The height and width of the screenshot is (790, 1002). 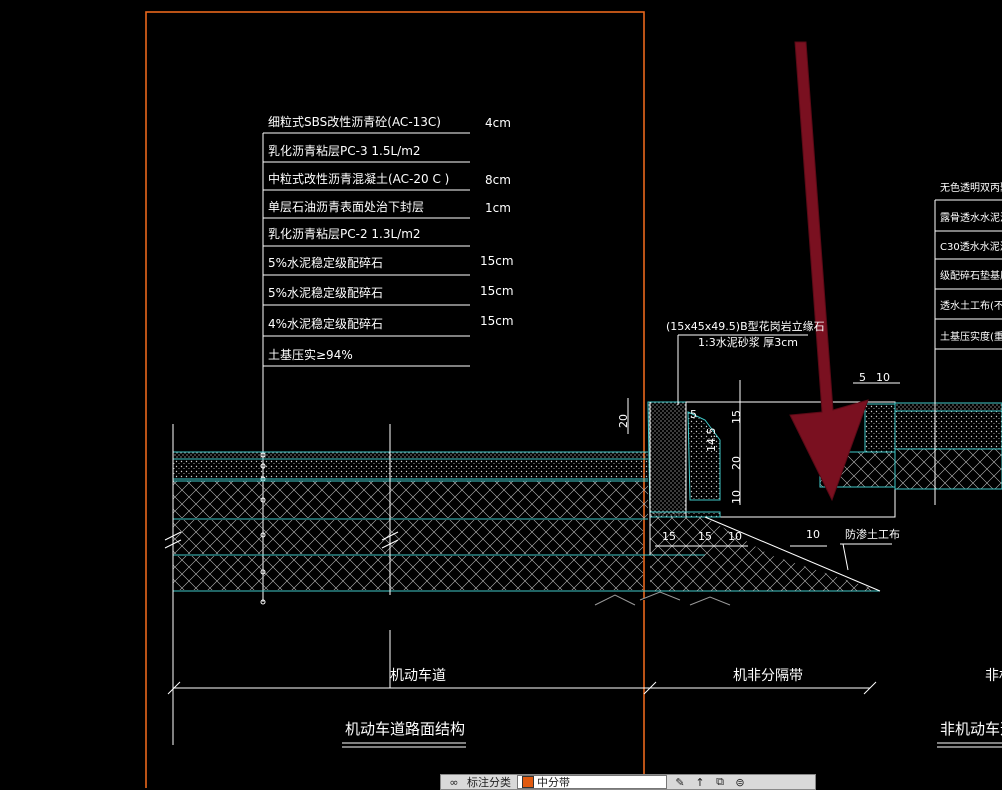 I want to click on layer-label-1: 细粒式SBS改性沥青砼(AC-13C), so click(x=354, y=122).